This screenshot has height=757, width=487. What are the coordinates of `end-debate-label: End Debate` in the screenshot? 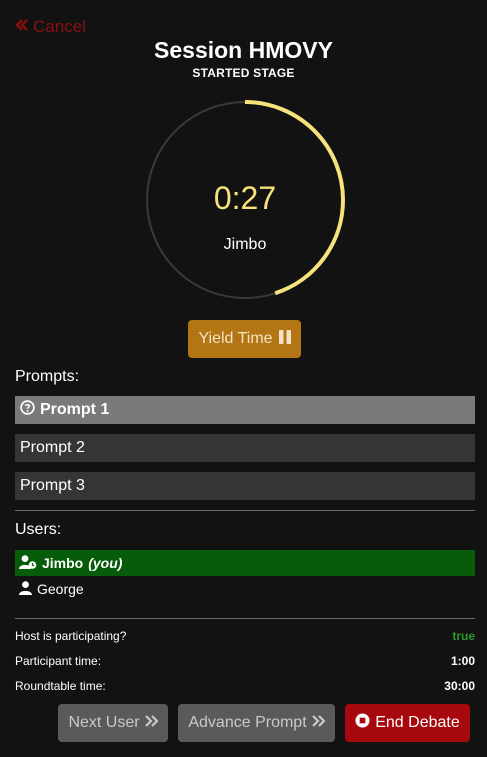 It's located at (417, 722).